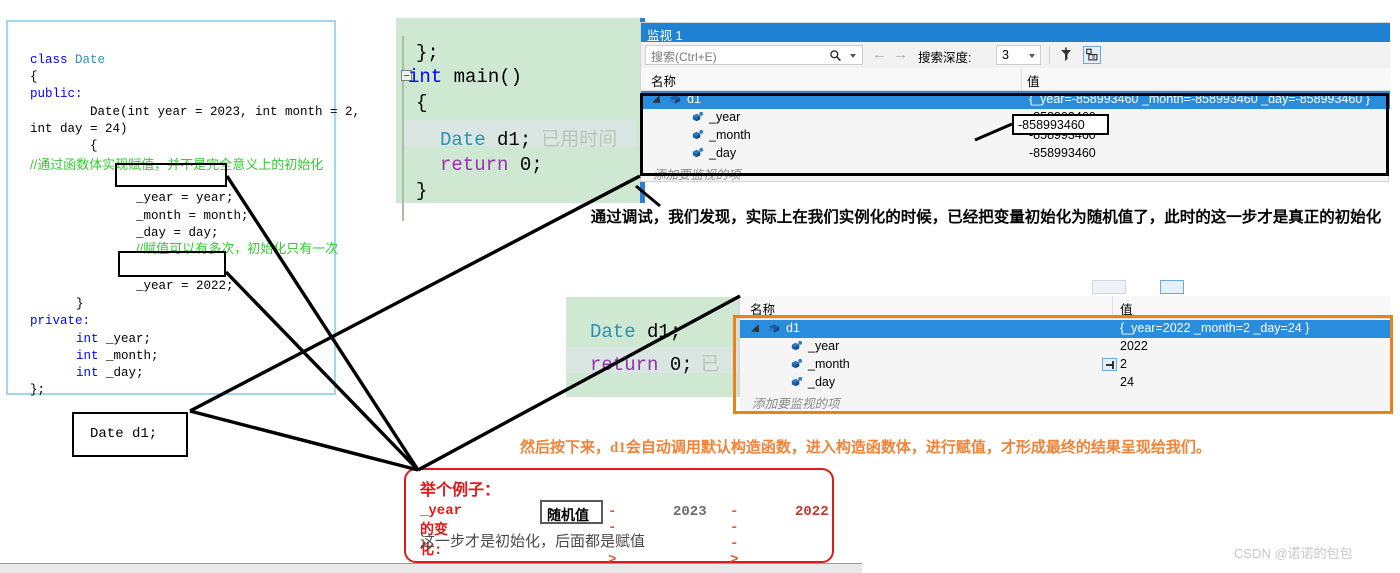  What do you see at coordinates (684, 57) in the screenshot?
I see `search-placeholder: 搜索(Ctrl+E)` at bounding box center [684, 57].